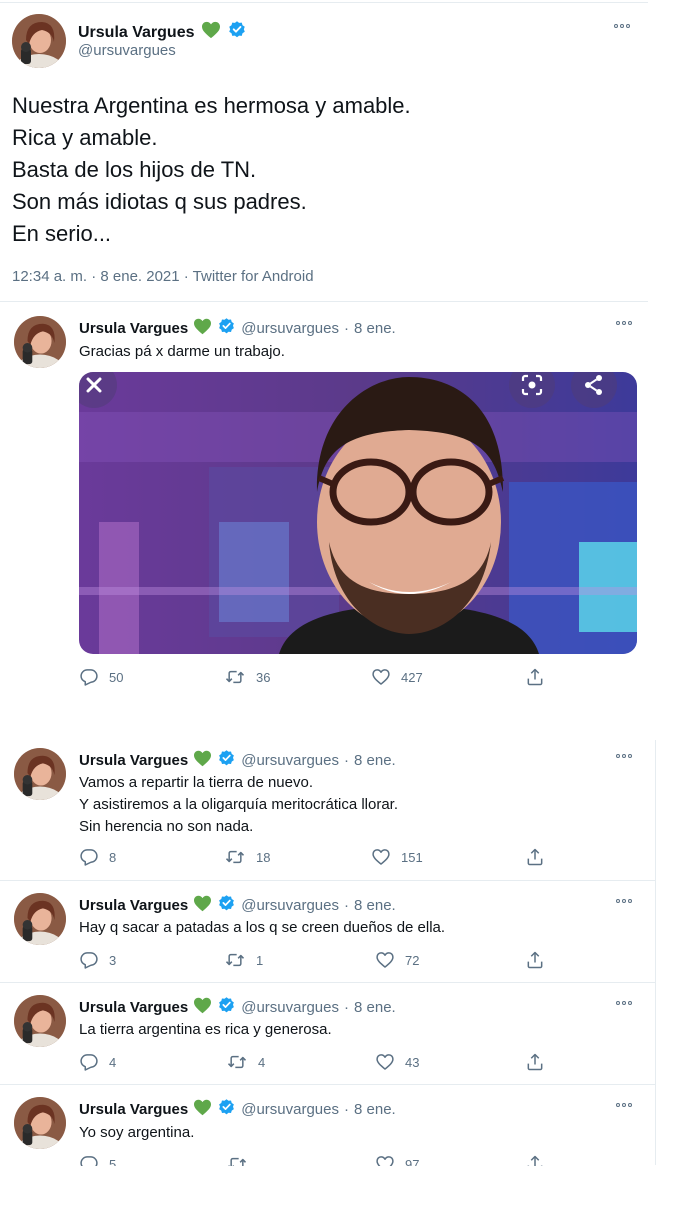 This screenshot has height=1205, width=700. I want to click on like-action: 427, so click(397, 677).